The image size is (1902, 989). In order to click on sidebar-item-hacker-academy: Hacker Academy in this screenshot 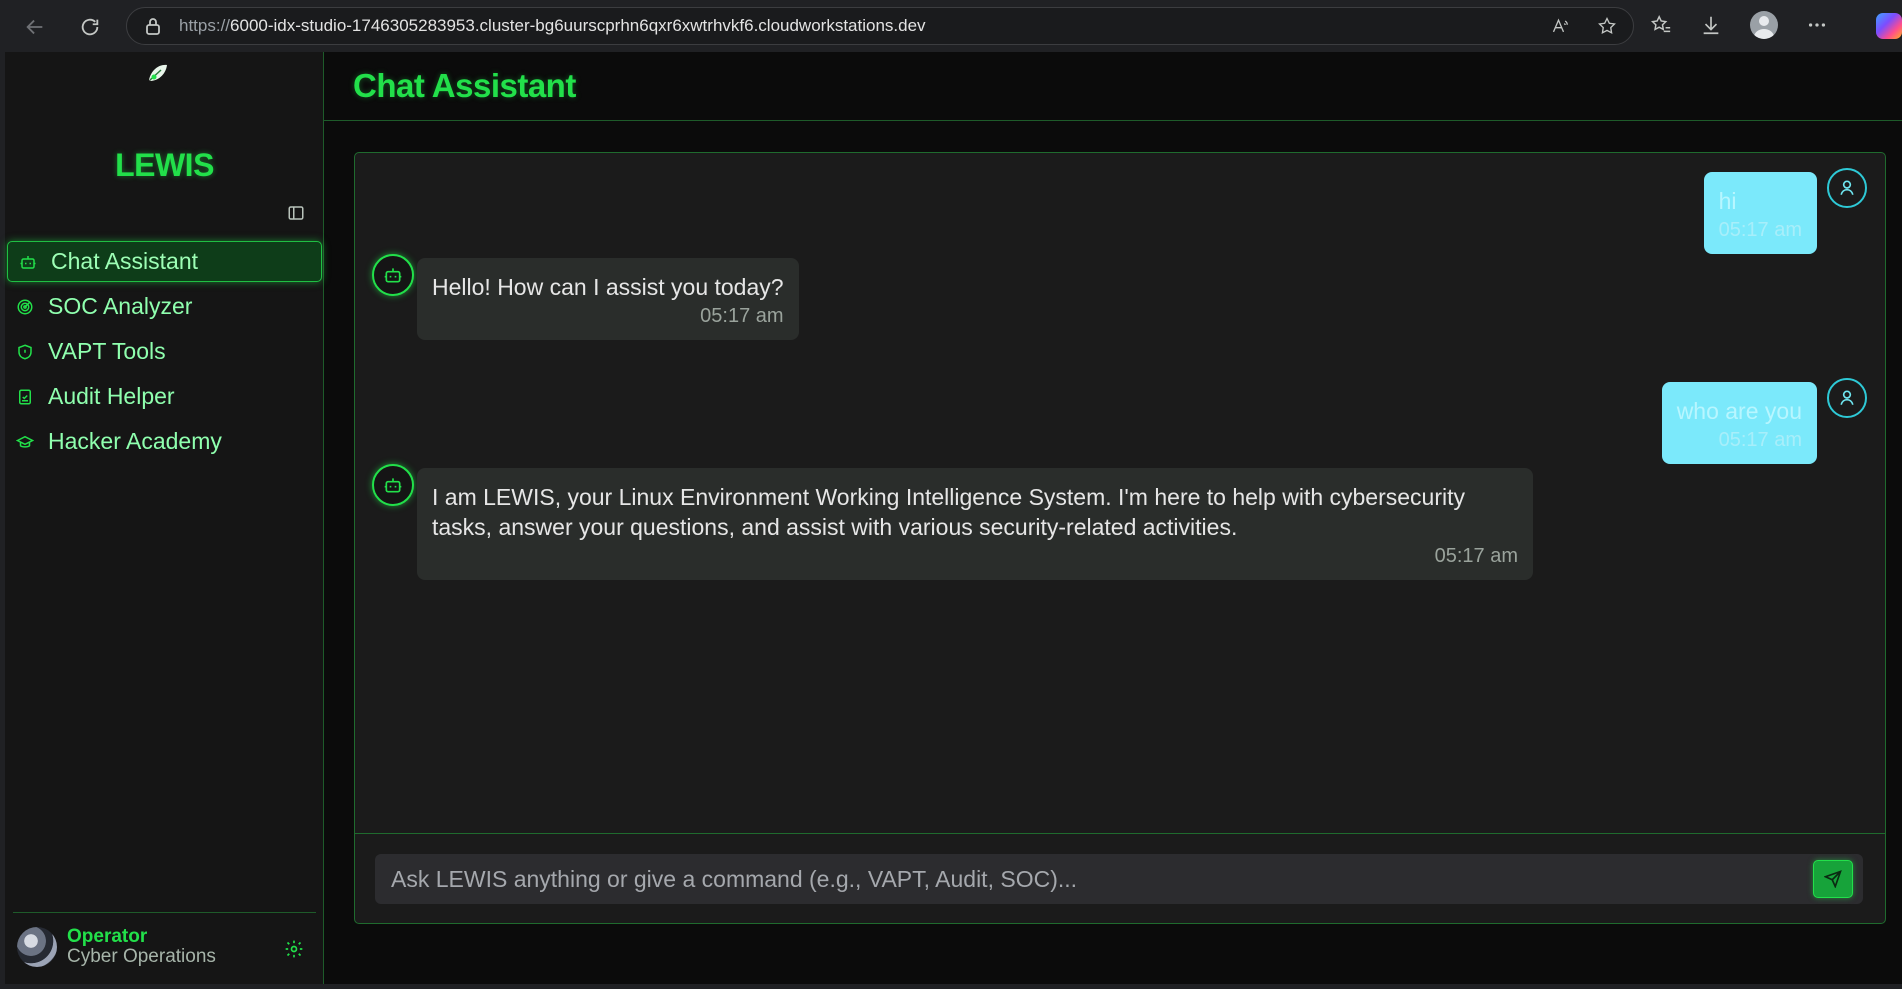, I will do `click(164, 441)`.